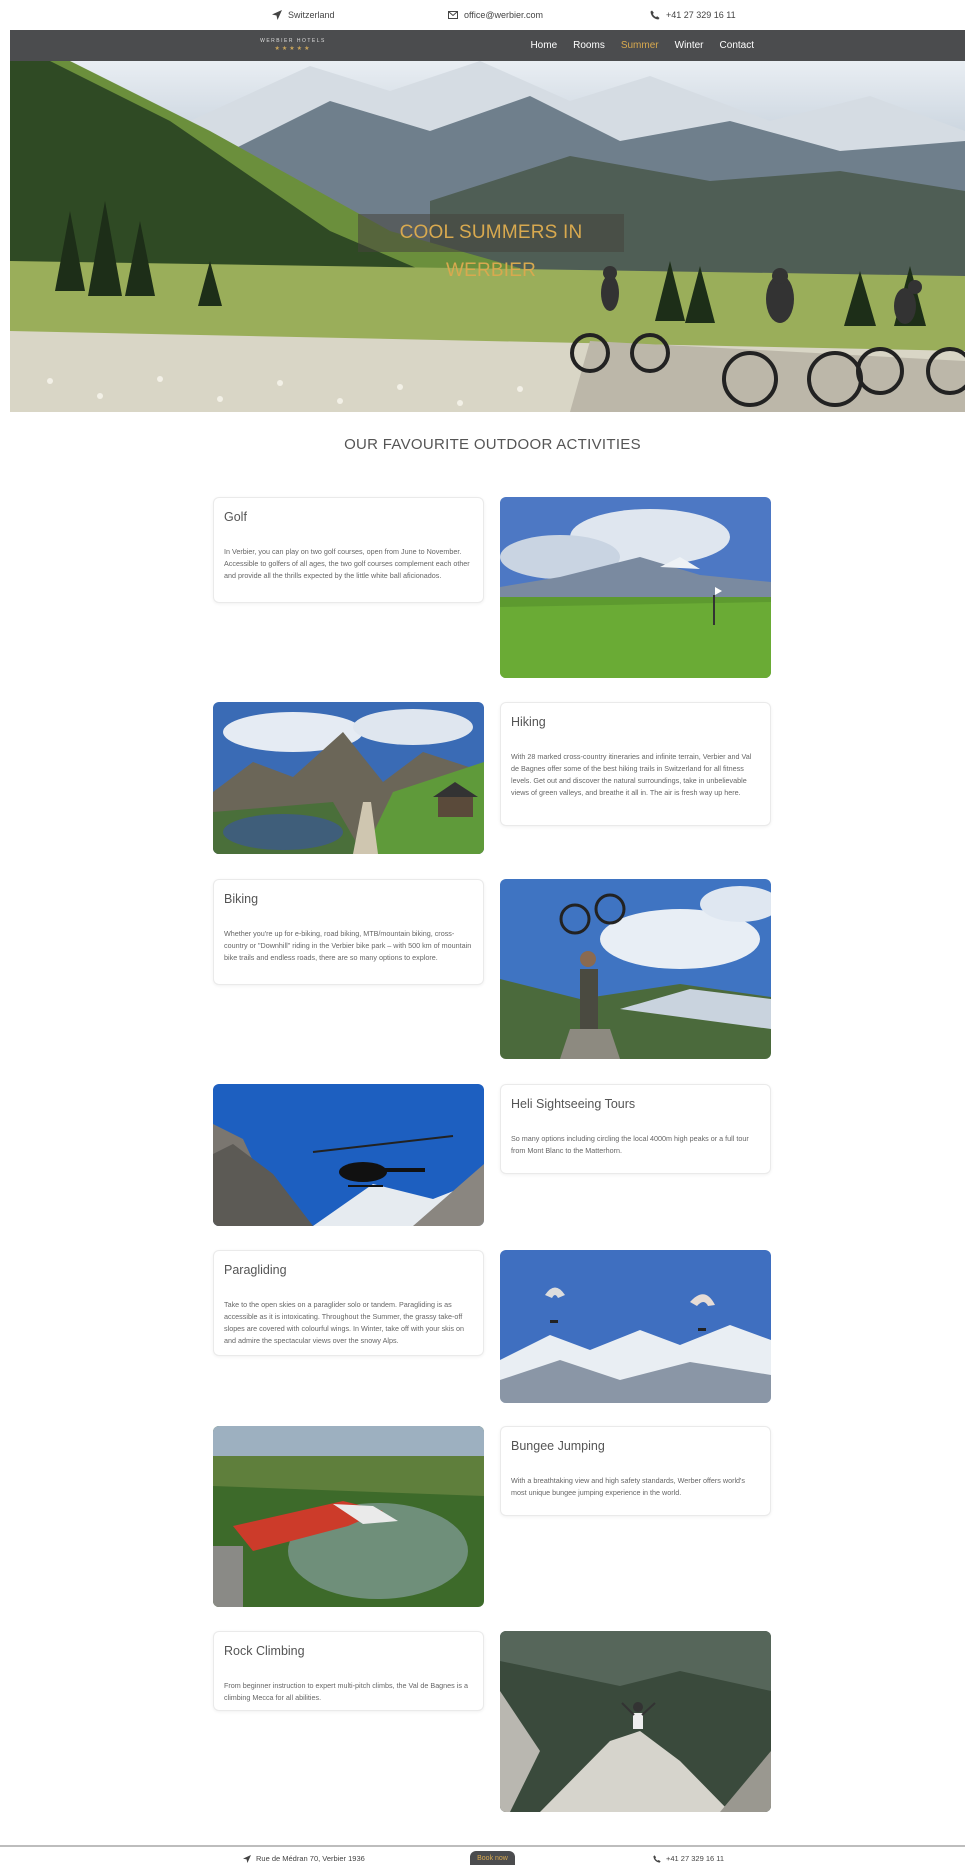  Describe the element at coordinates (492, 444) in the screenshot. I see `section-title: OUR FAVOURITE OUTDOOR ACTIVITIES` at that location.